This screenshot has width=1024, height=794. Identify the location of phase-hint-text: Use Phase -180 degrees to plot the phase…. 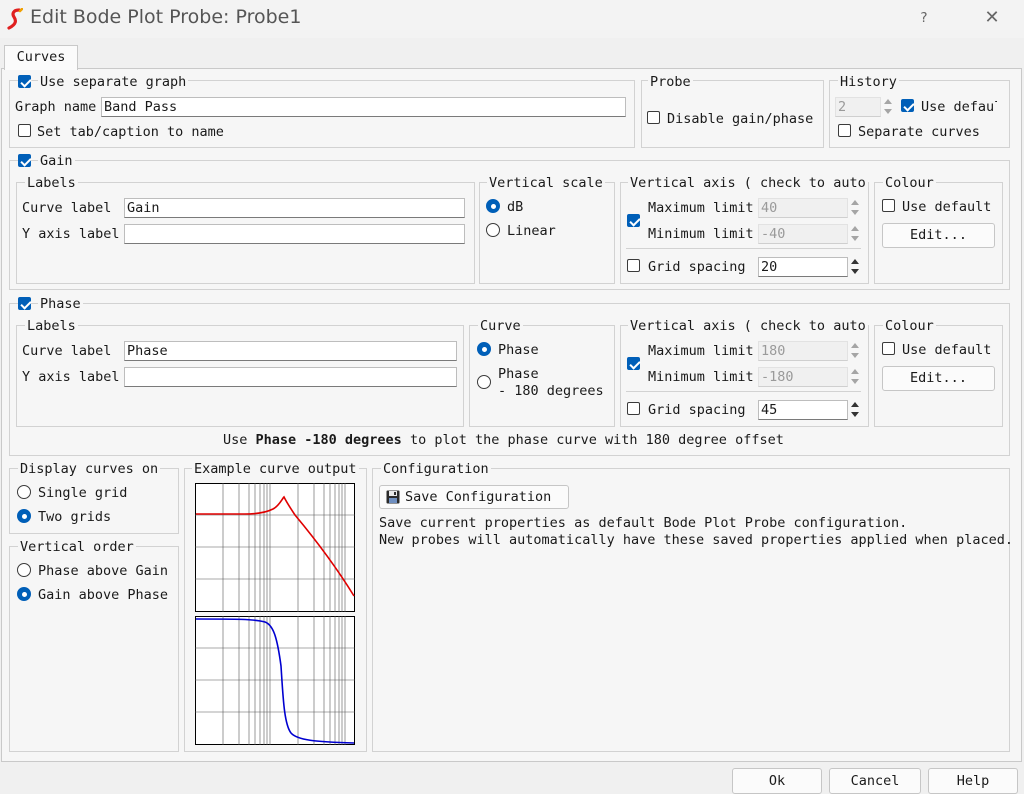
(503, 440).